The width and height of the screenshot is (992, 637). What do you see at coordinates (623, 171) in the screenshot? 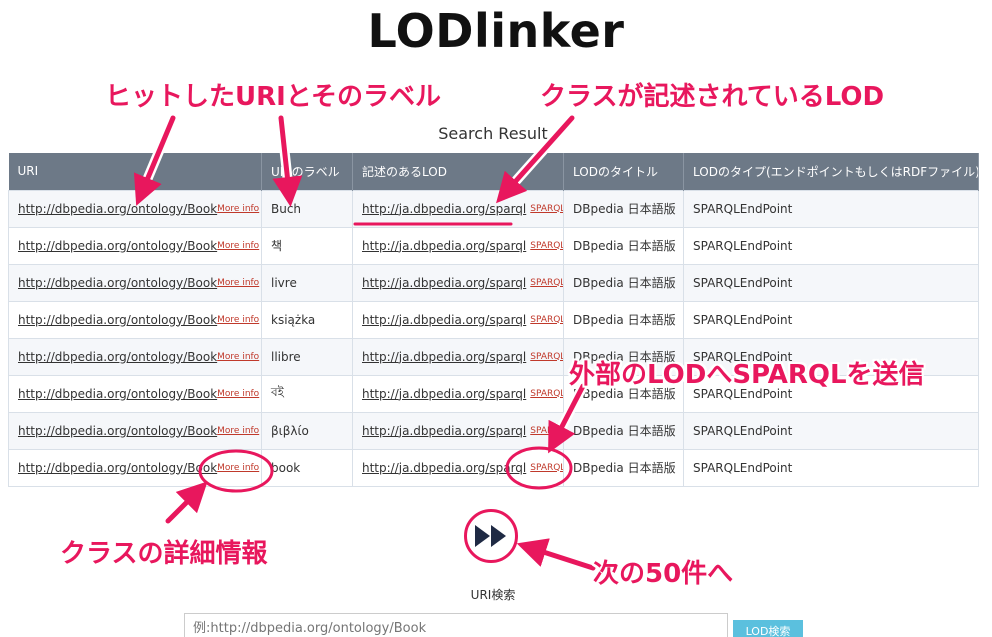
I see `header-lod-title: LODのタイトル` at bounding box center [623, 171].